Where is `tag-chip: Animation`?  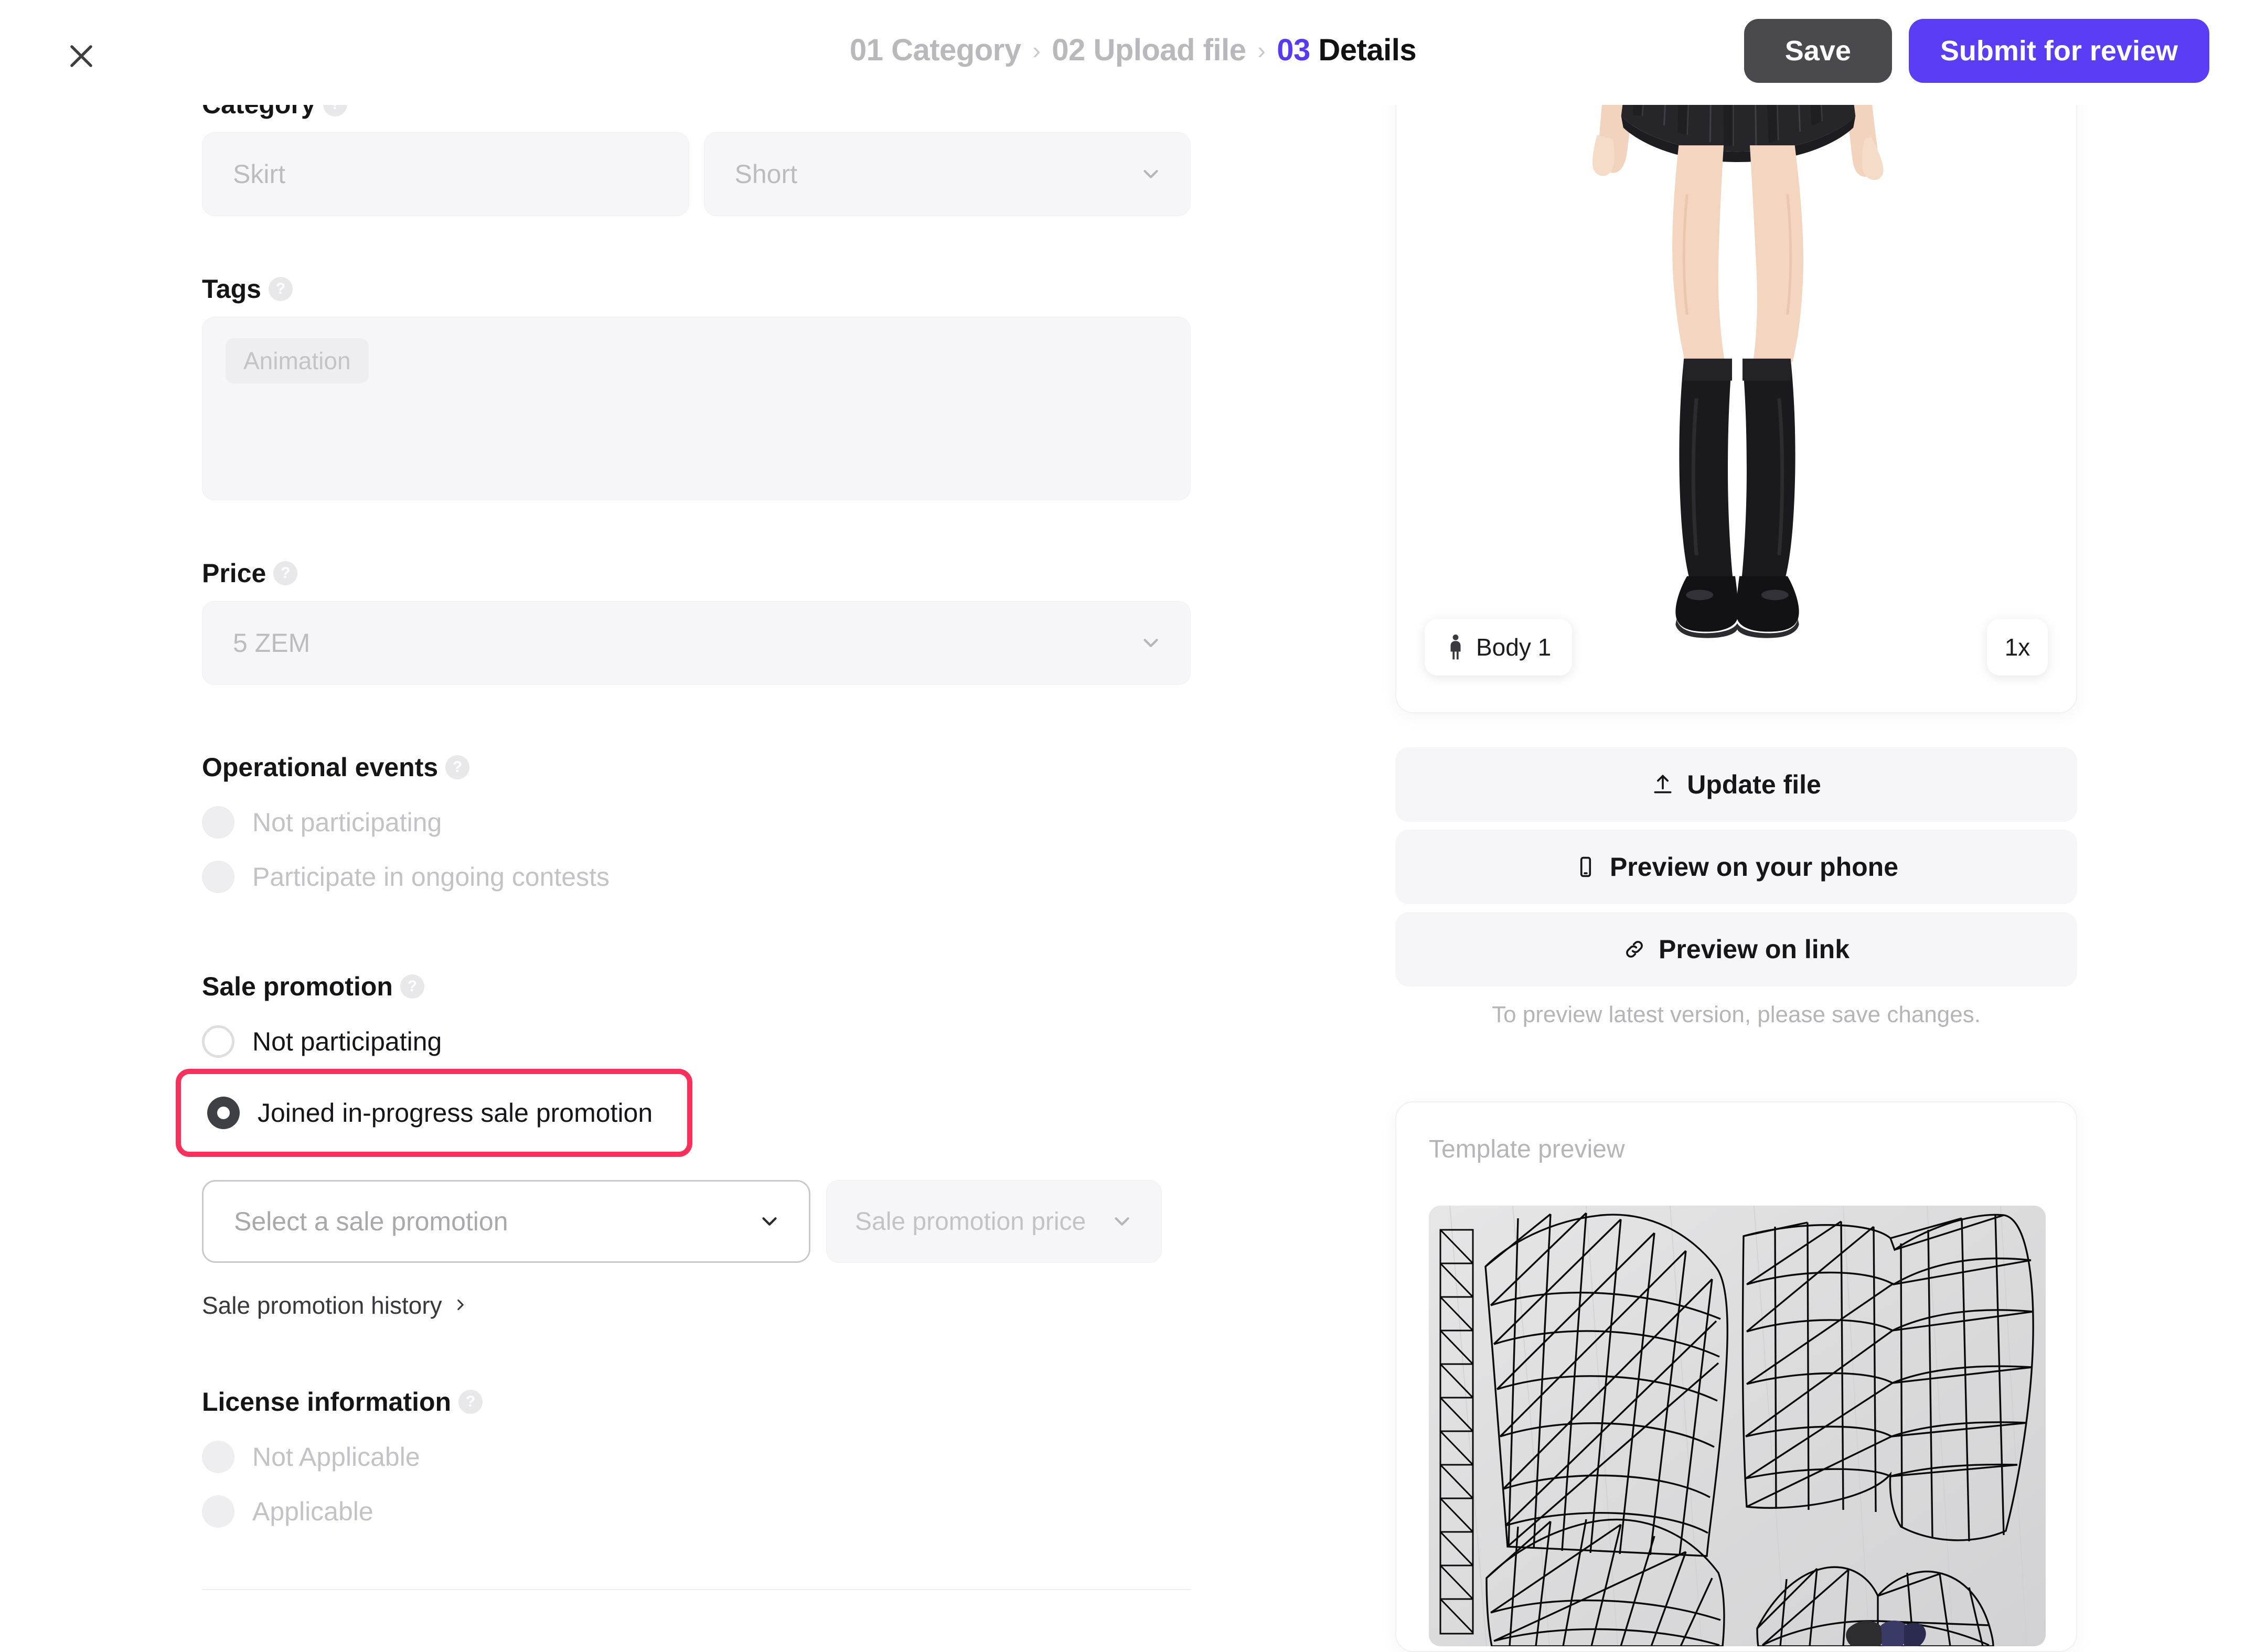 tag-chip: Animation is located at coordinates (297, 361).